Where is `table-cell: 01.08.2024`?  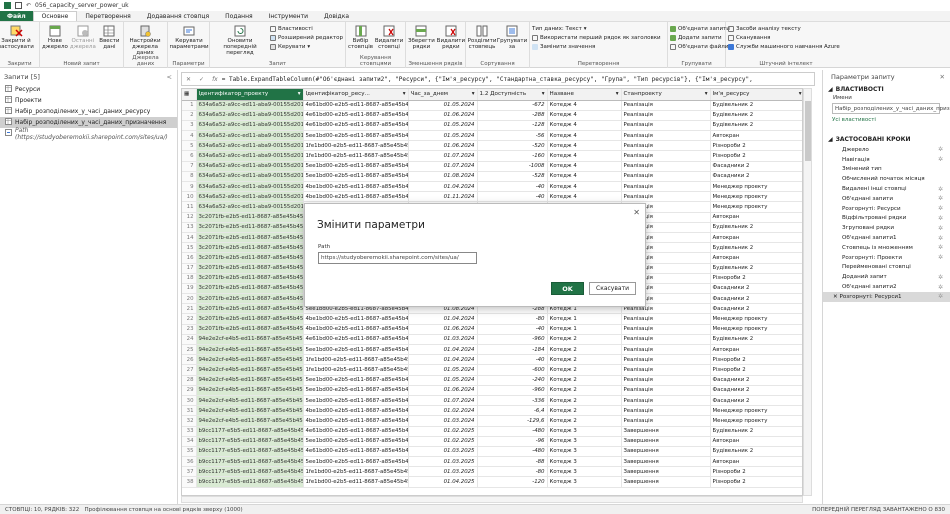
table-cell: 01.08.2024 is located at coordinates (443, 177).